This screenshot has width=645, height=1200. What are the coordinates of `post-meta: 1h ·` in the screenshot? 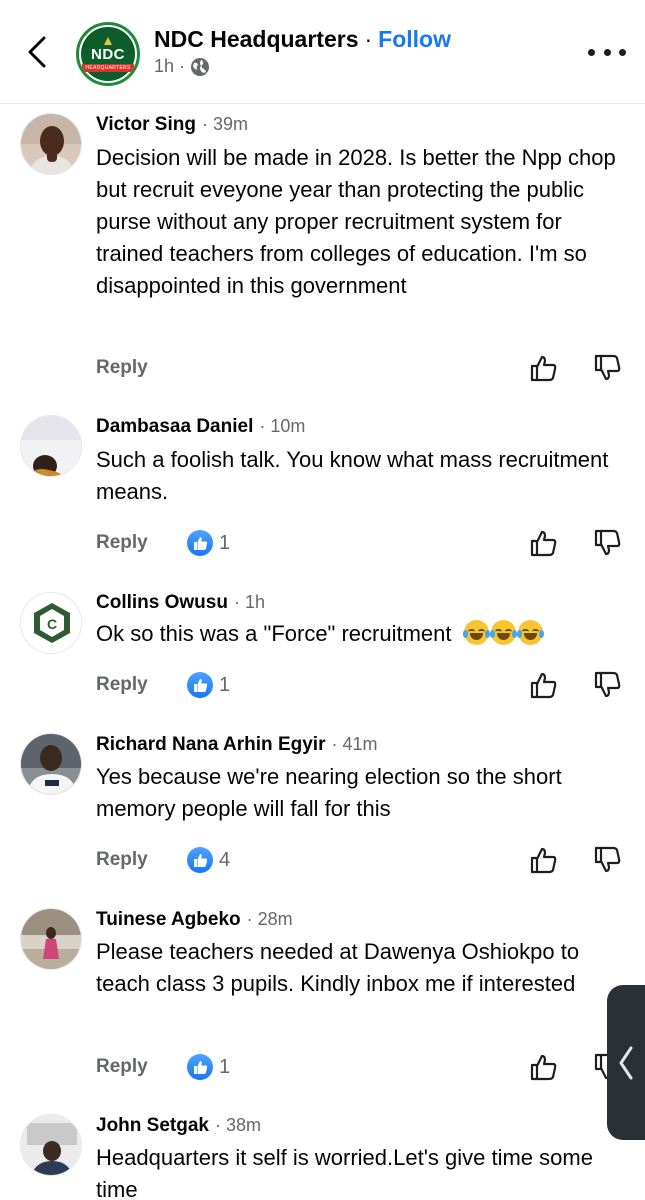 It's located at (182, 66).